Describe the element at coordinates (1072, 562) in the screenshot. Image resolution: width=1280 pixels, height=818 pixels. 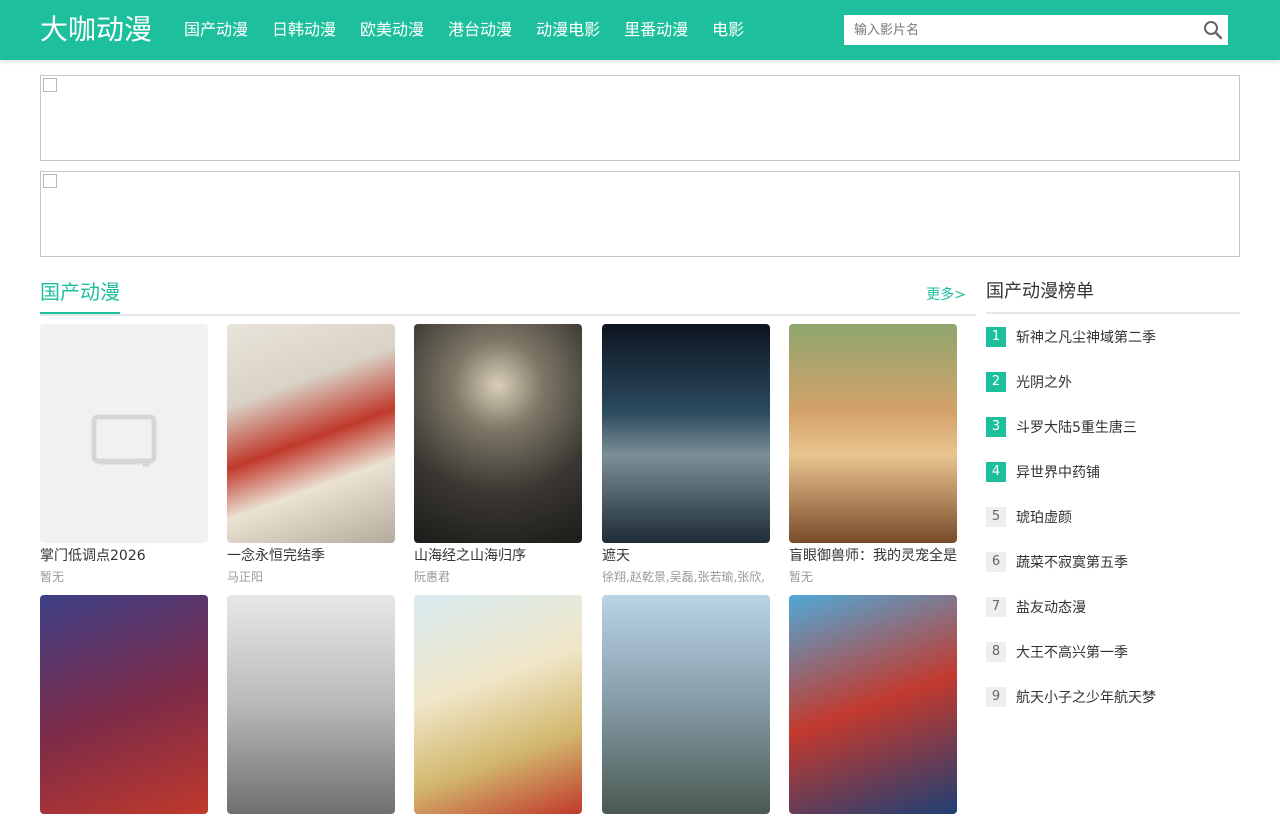
I see `ranking-item-title: 蔬菜不寂寞第五季` at that location.